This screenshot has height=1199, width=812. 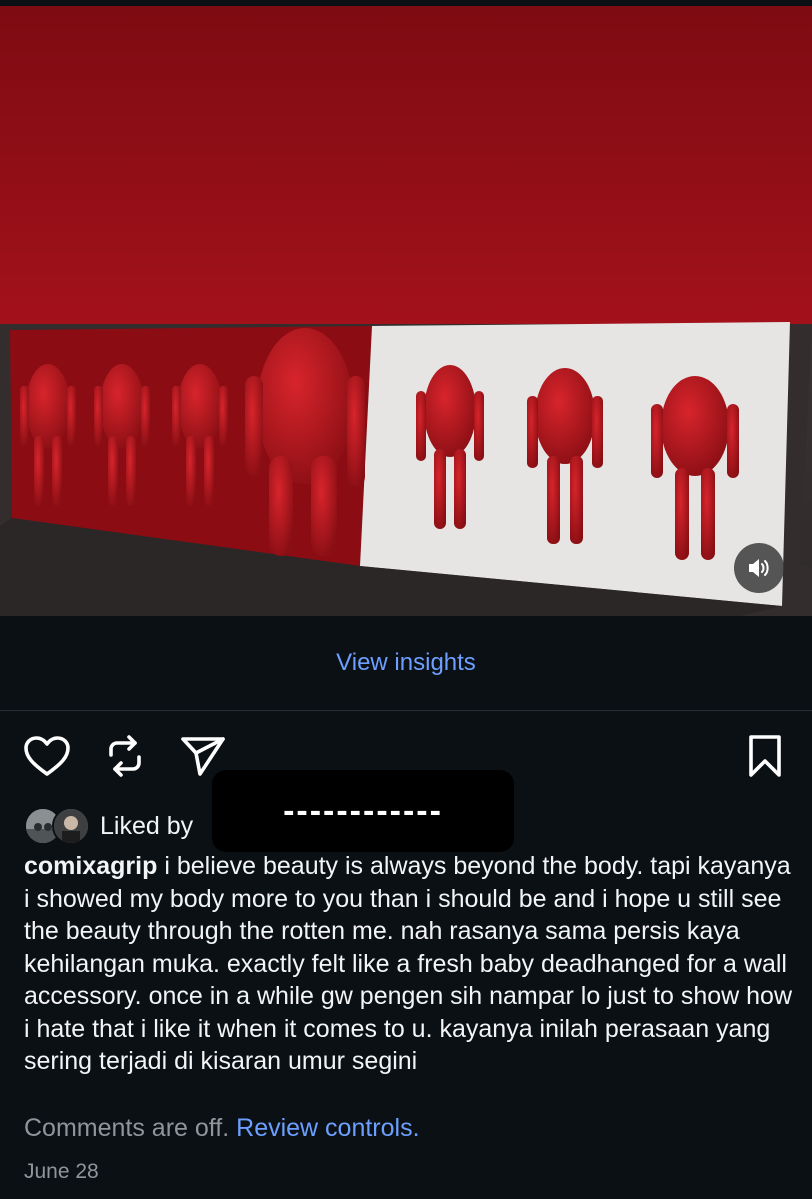 I want to click on view-insights-link: View insights, so click(x=406, y=663).